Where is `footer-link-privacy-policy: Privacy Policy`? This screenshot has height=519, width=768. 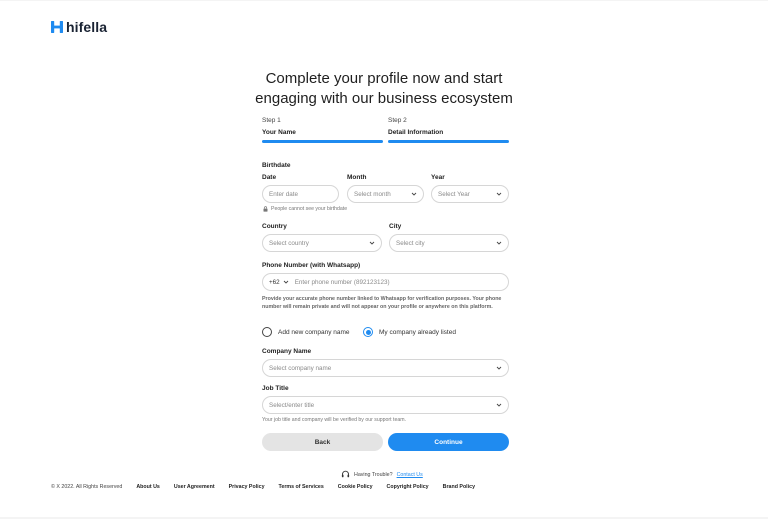
footer-link-privacy-policy: Privacy Policy is located at coordinates (247, 487).